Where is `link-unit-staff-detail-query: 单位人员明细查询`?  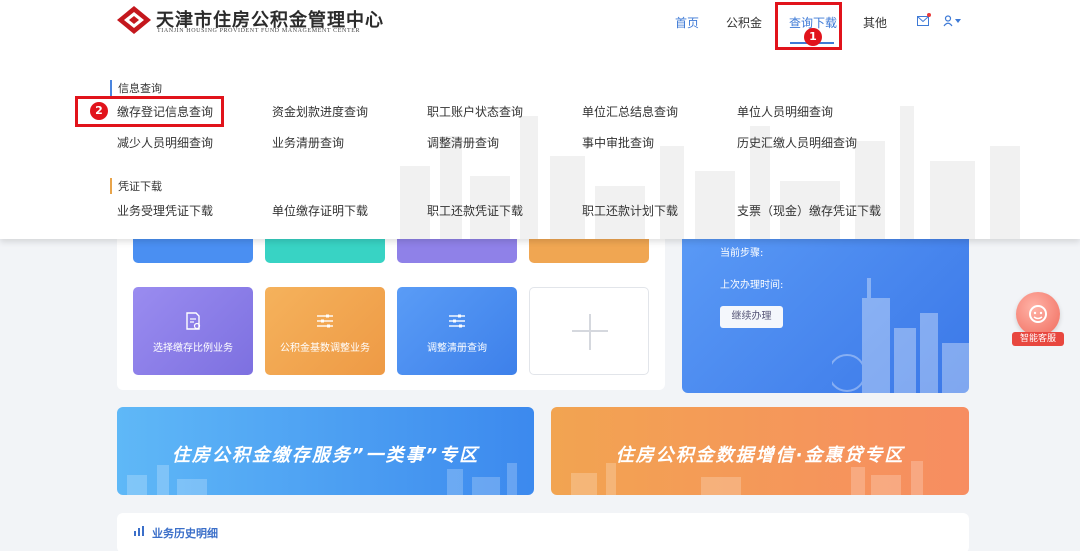 link-unit-staff-detail-query: 单位人员明细查询 is located at coordinates (785, 111).